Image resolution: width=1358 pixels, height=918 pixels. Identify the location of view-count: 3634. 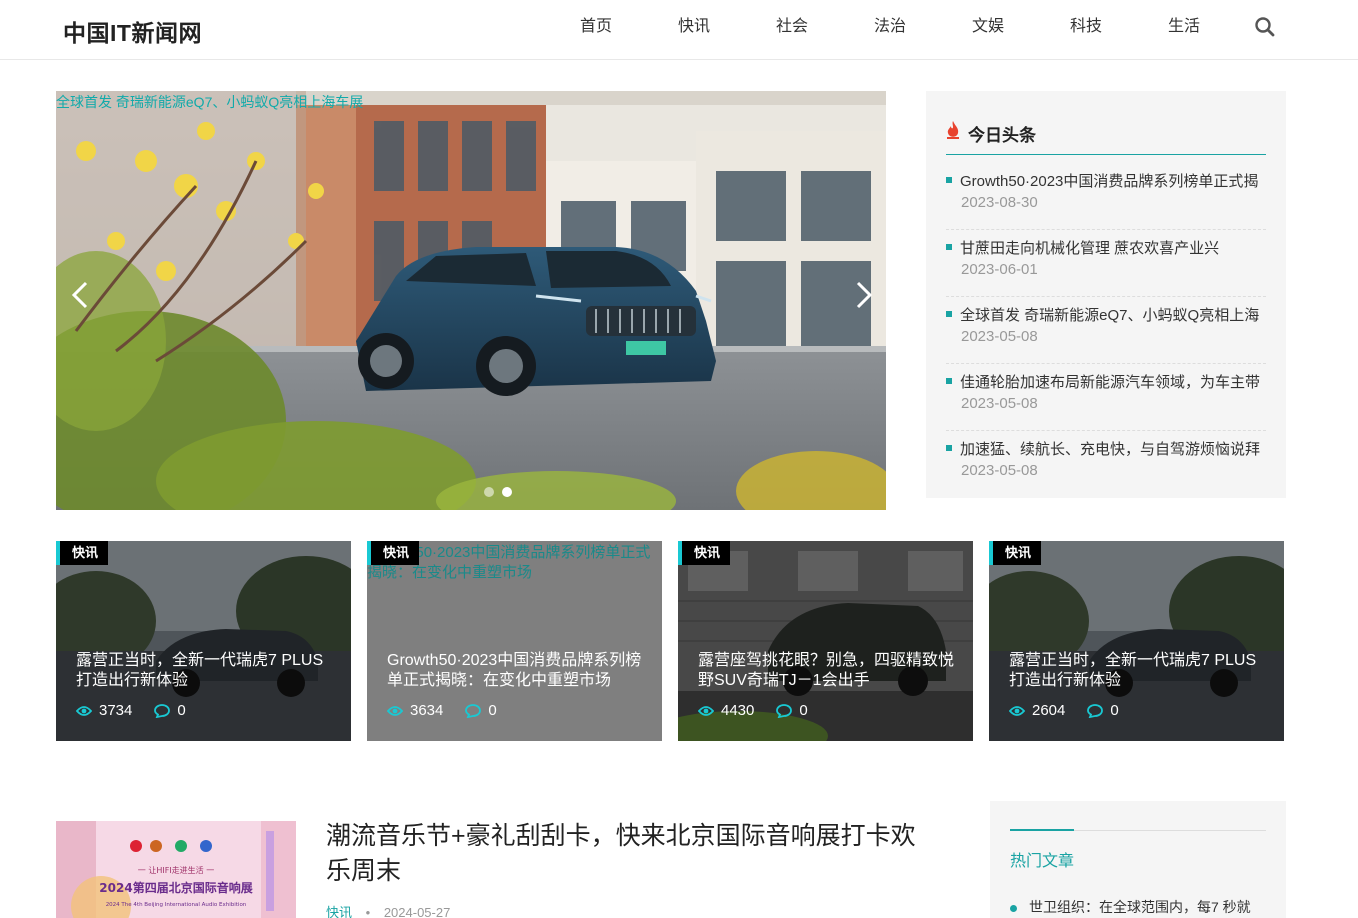
(427, 710).